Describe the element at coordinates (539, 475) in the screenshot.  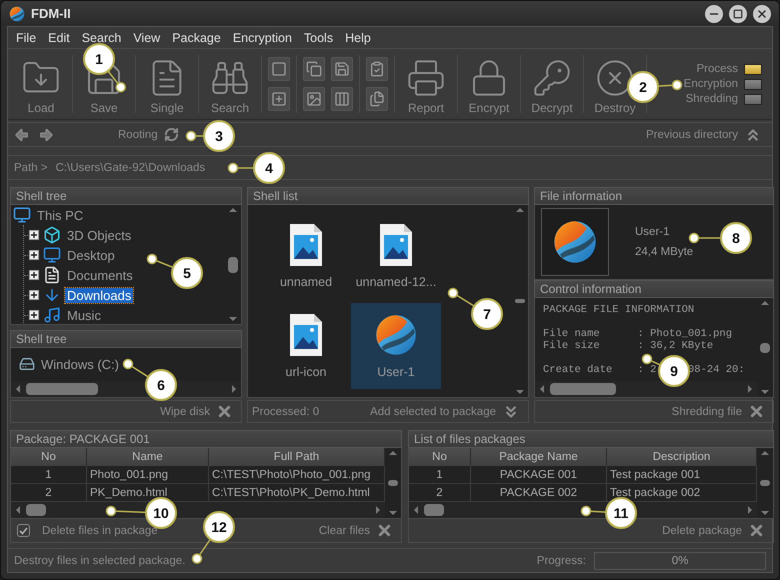
I see `table-cell: PACKAGE 001` at that location.